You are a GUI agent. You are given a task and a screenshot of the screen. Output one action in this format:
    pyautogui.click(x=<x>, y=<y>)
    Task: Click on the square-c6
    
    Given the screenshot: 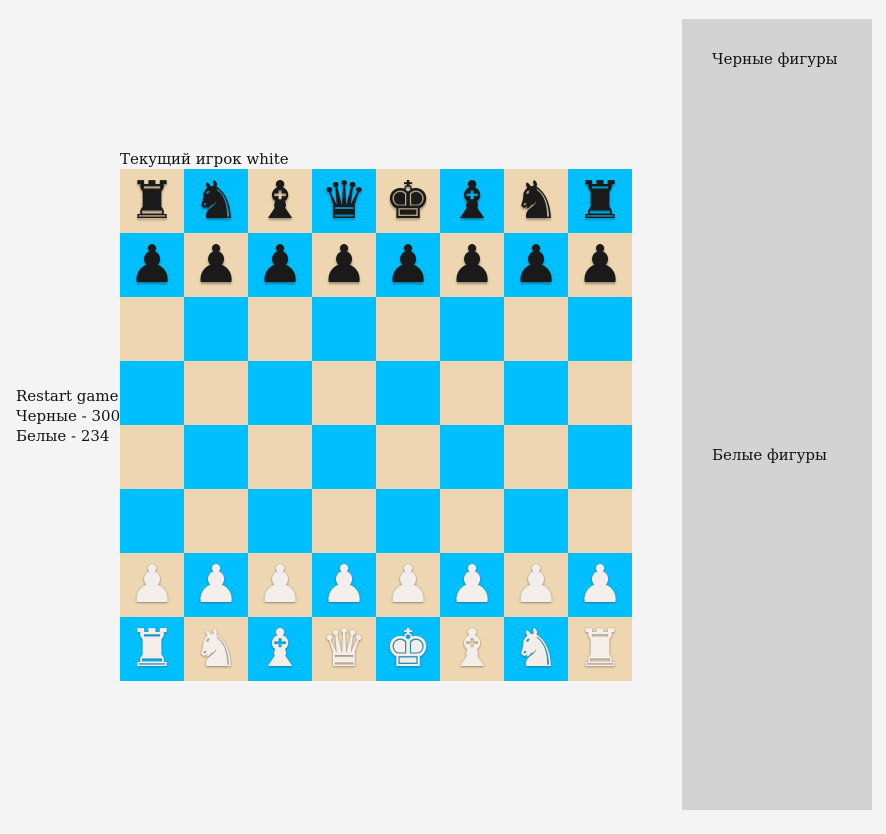 What is the action you would take?
    pyautogui.click(x=280, y=329)
    